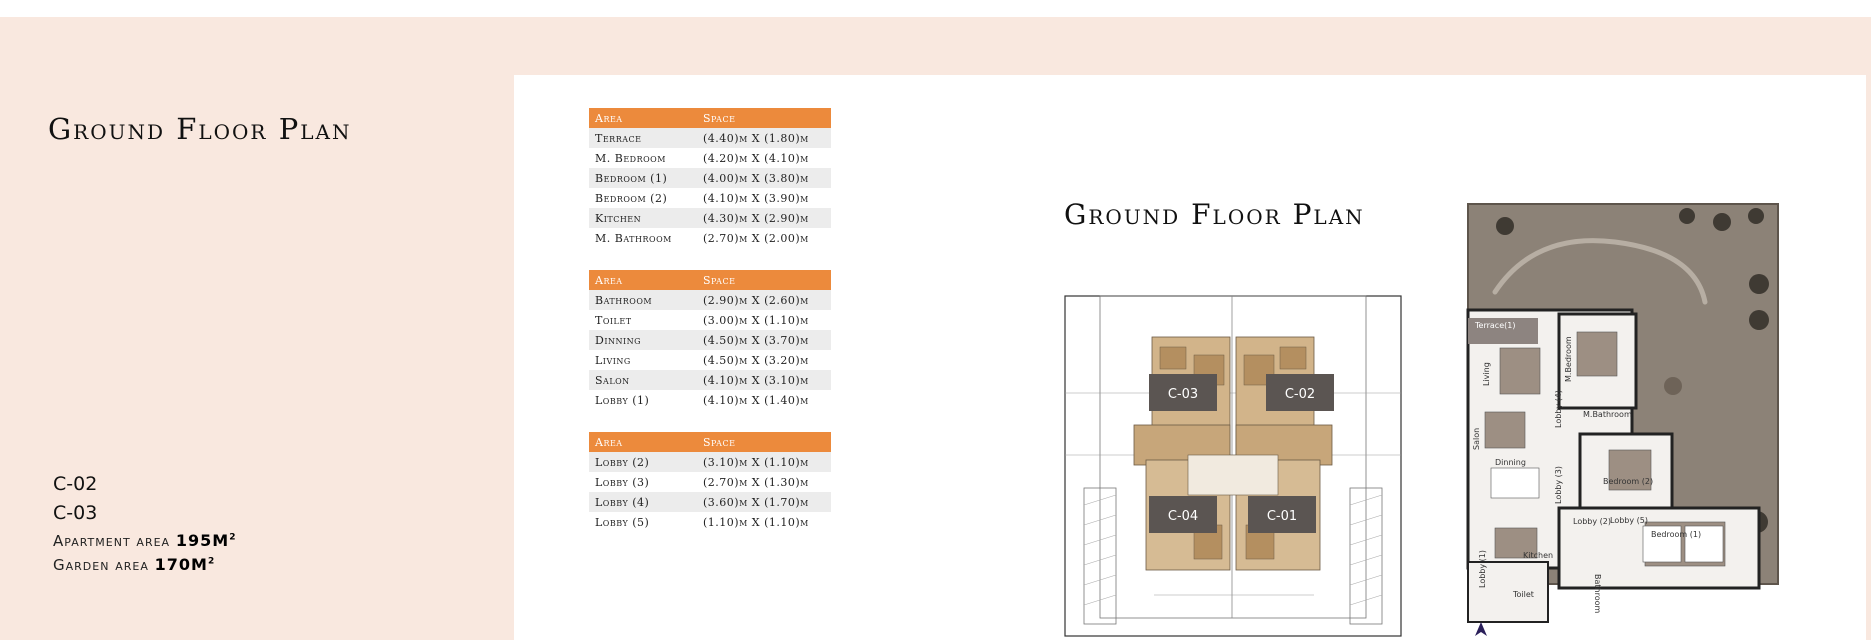  I want to click on room-label-kitchen: Kitchen, so click(1538, 555).